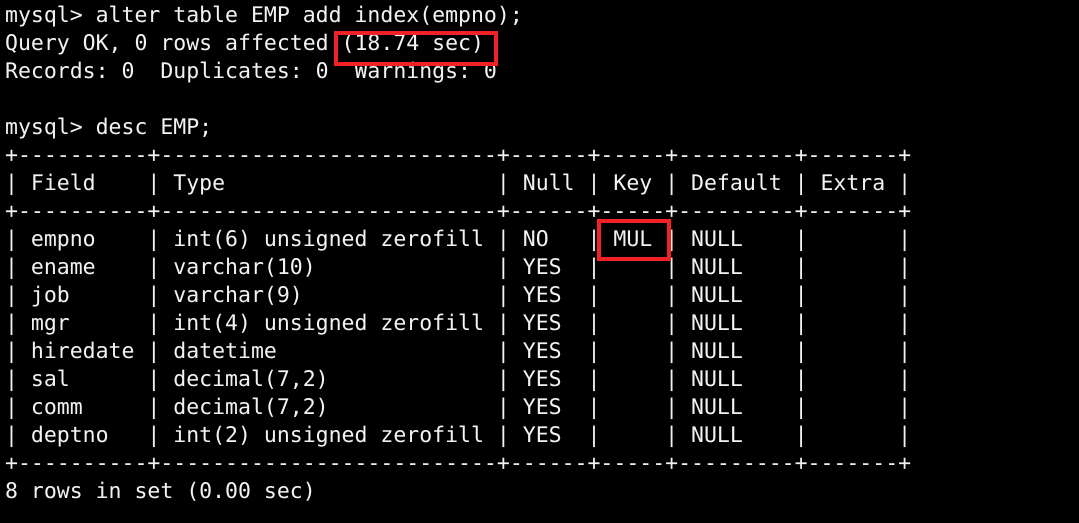 This screenshot has height=523, width=1079. I want to click on table-row: | job | varchar(9) | YES | | NULL | |, so click(458, 295).